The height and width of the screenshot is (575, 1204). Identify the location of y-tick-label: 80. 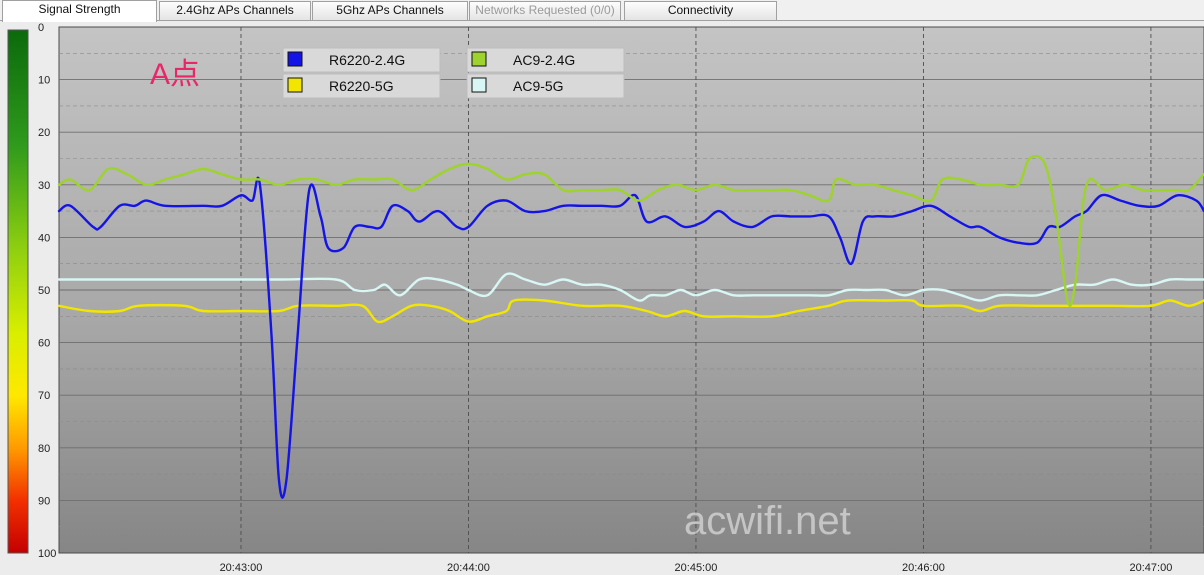
(44, 449).